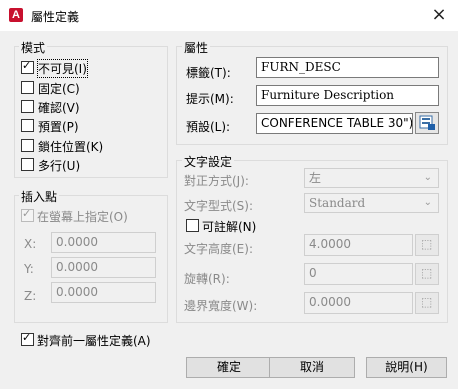 Image resolution: width=458 pixels, height=389 pixels. Describe the element at coordinates (371, 203) in the screenshot. I see `text-style-dropdown: Standard ⌄` at that location.